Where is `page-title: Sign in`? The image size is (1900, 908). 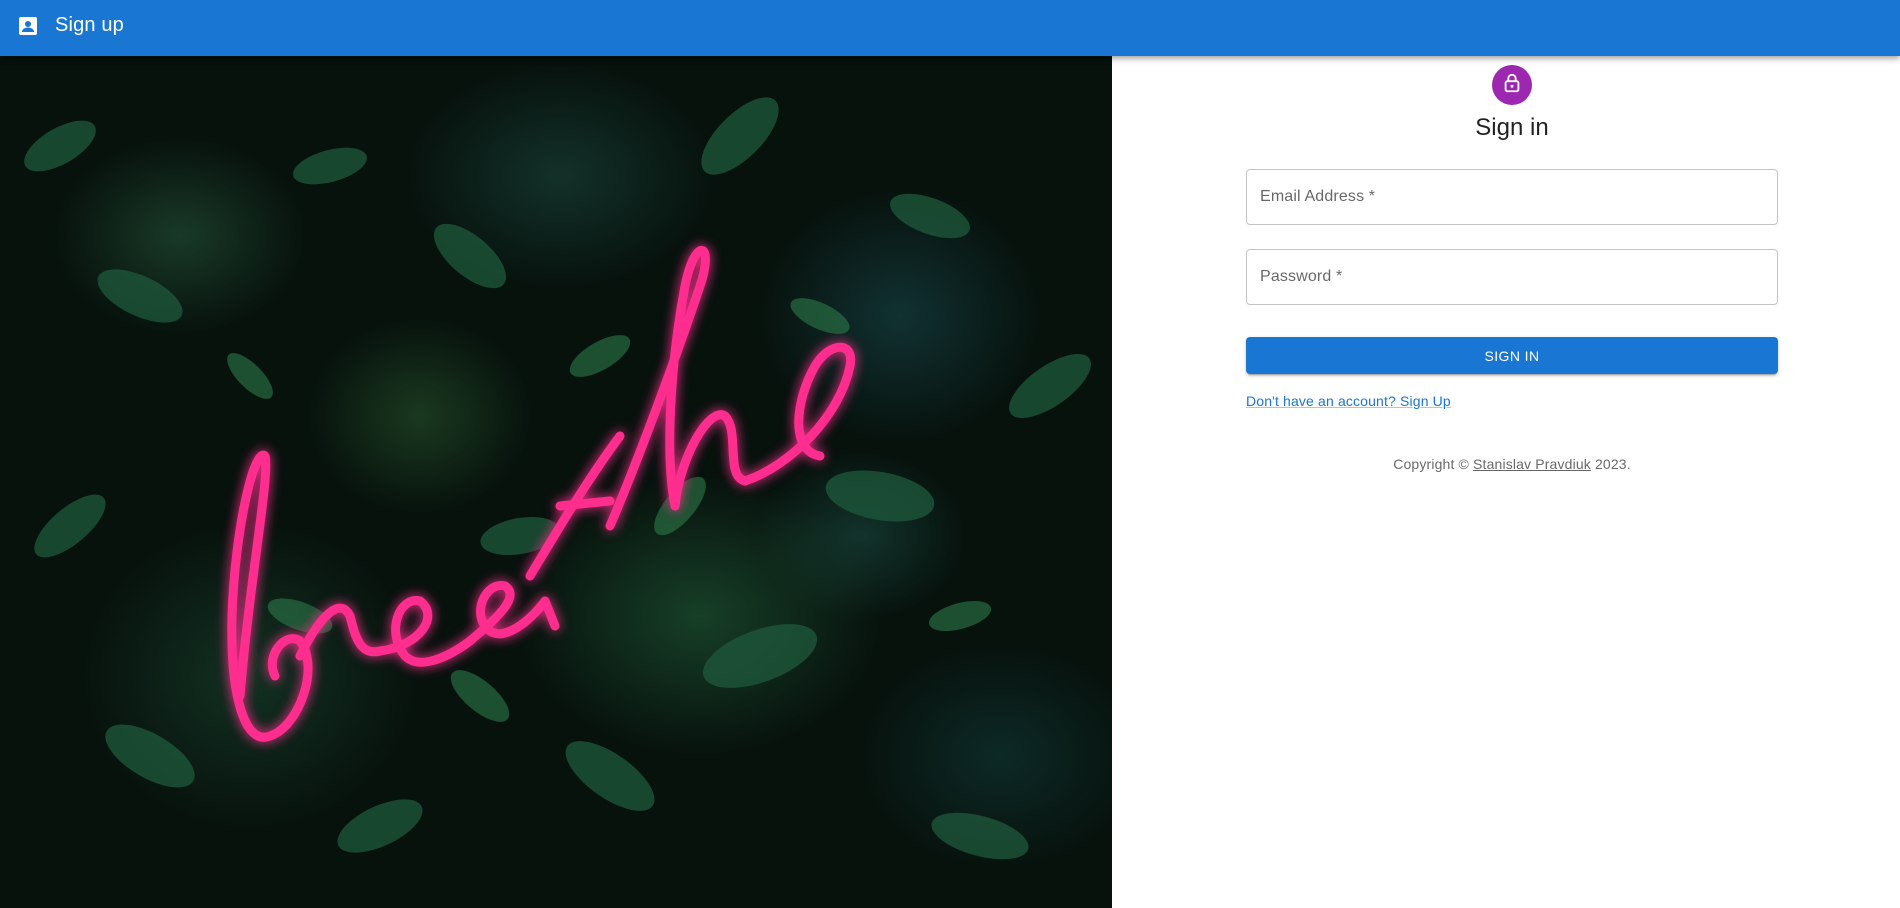 page-title: Sign in is located at coordinates (1512, 127).